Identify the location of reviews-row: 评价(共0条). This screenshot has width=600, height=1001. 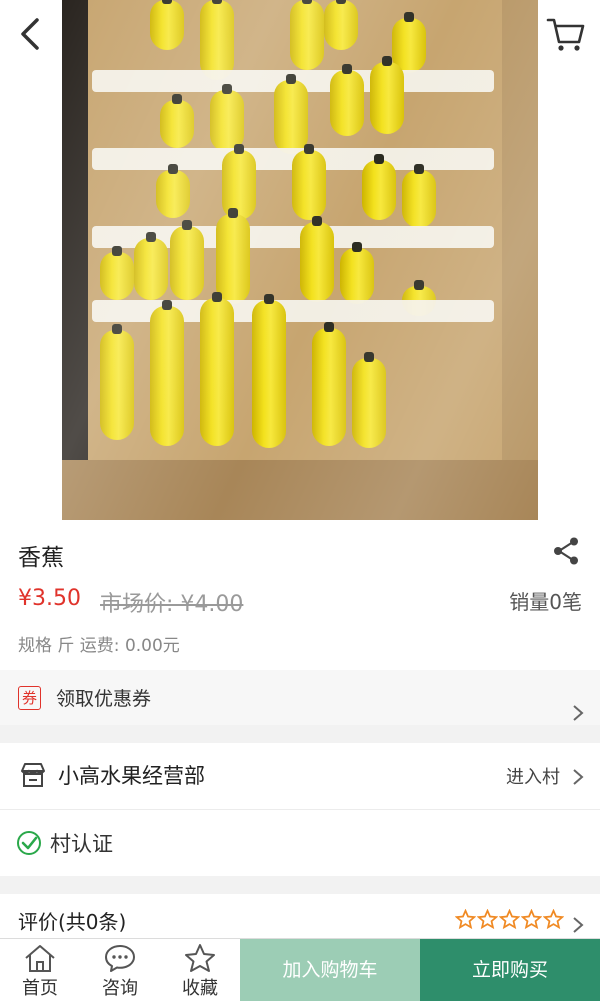
(300, 916).